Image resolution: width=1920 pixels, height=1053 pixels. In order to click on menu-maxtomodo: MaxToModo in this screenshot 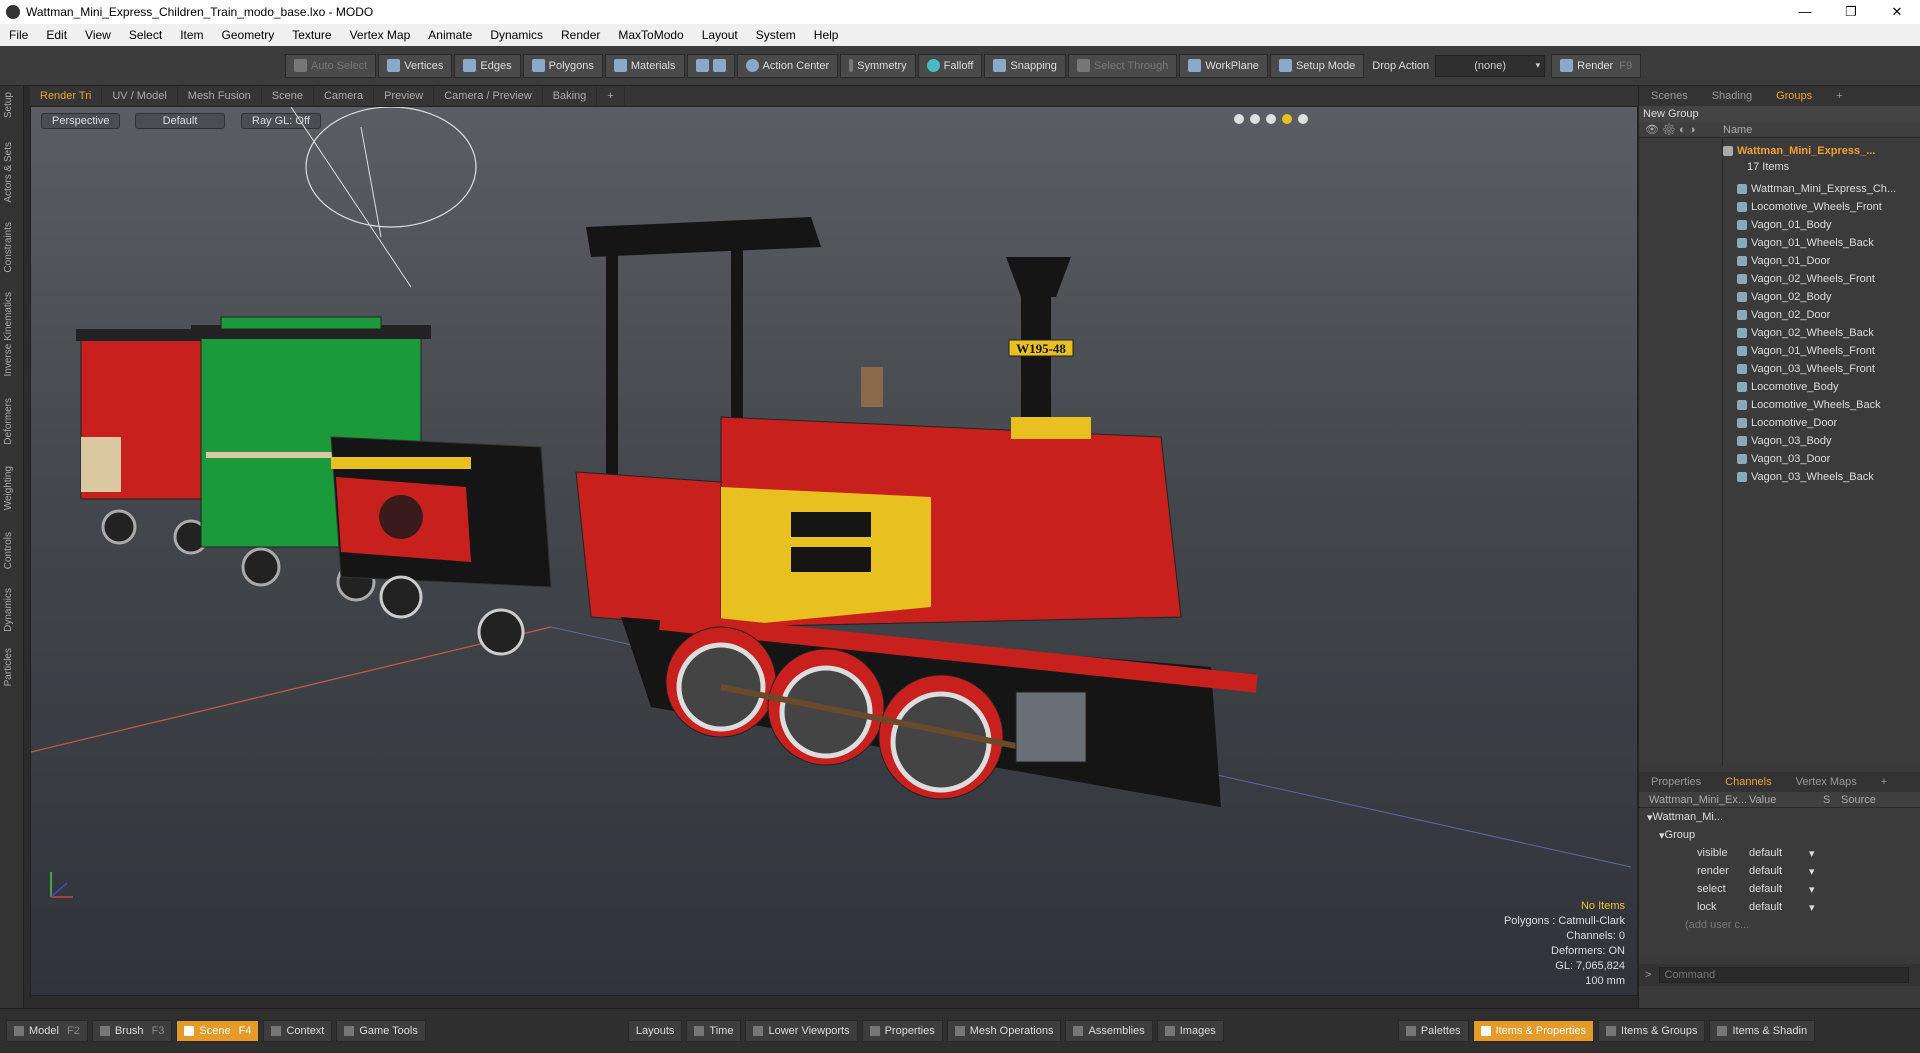, I will do `click(650, 35)`.